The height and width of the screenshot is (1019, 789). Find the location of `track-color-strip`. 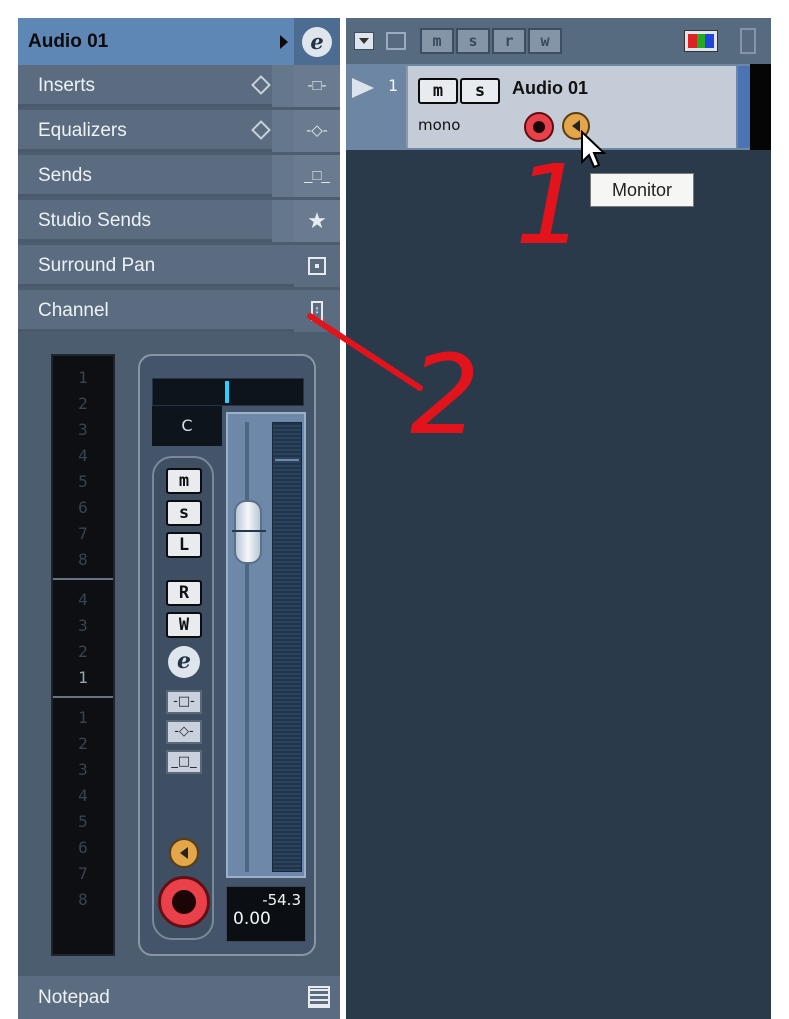

track-color-strip is located at coordinates (744, 107).